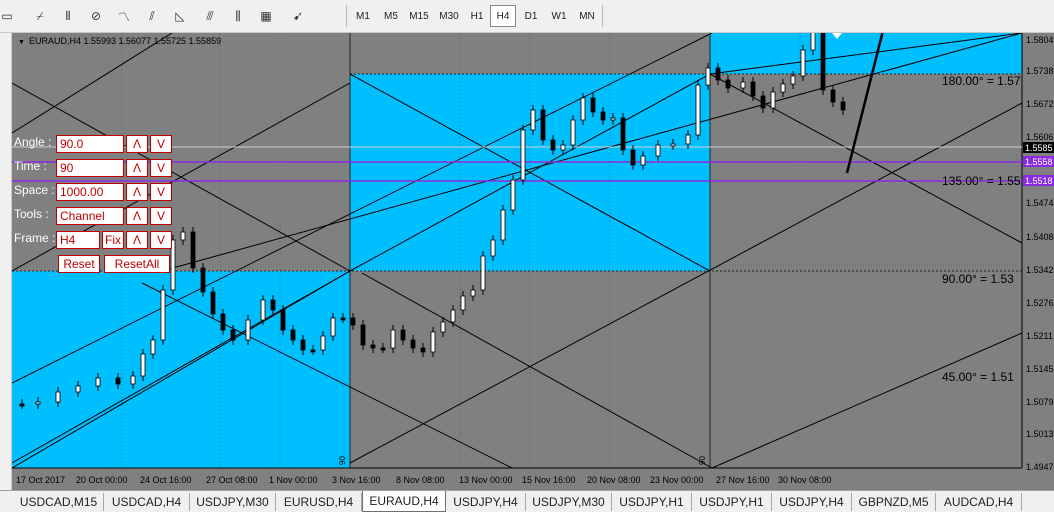 The width and height of the screenshot is (1054, 512). What do you see at coordinates (147, 502) in the screenshot?
I see `tab-chart: USDCAD,H4` at bounding box center [147, 502].